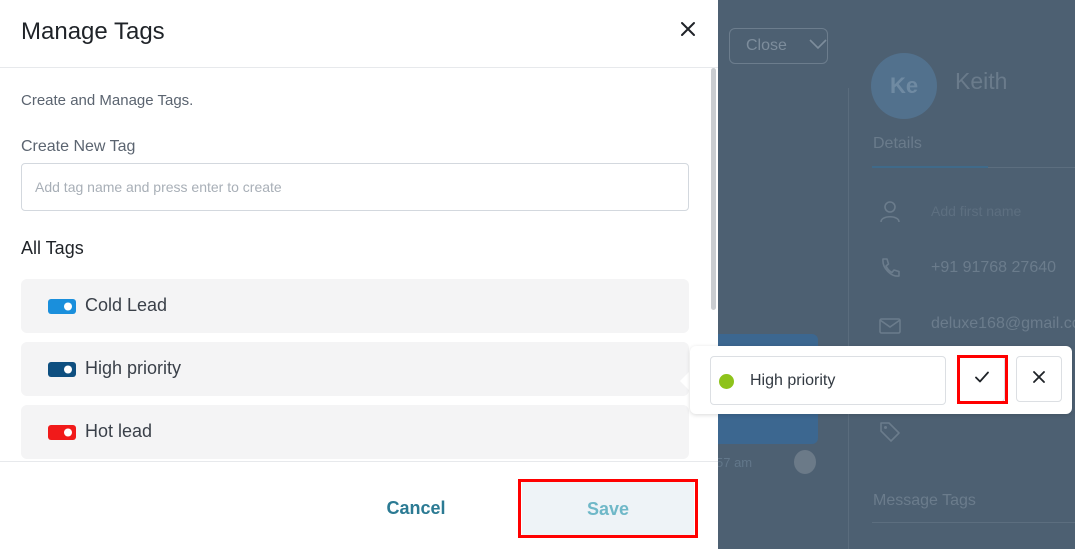 This screenshot has width=1075, height=549. I want to click on contact-avatar: Ke, so click(904, 86).